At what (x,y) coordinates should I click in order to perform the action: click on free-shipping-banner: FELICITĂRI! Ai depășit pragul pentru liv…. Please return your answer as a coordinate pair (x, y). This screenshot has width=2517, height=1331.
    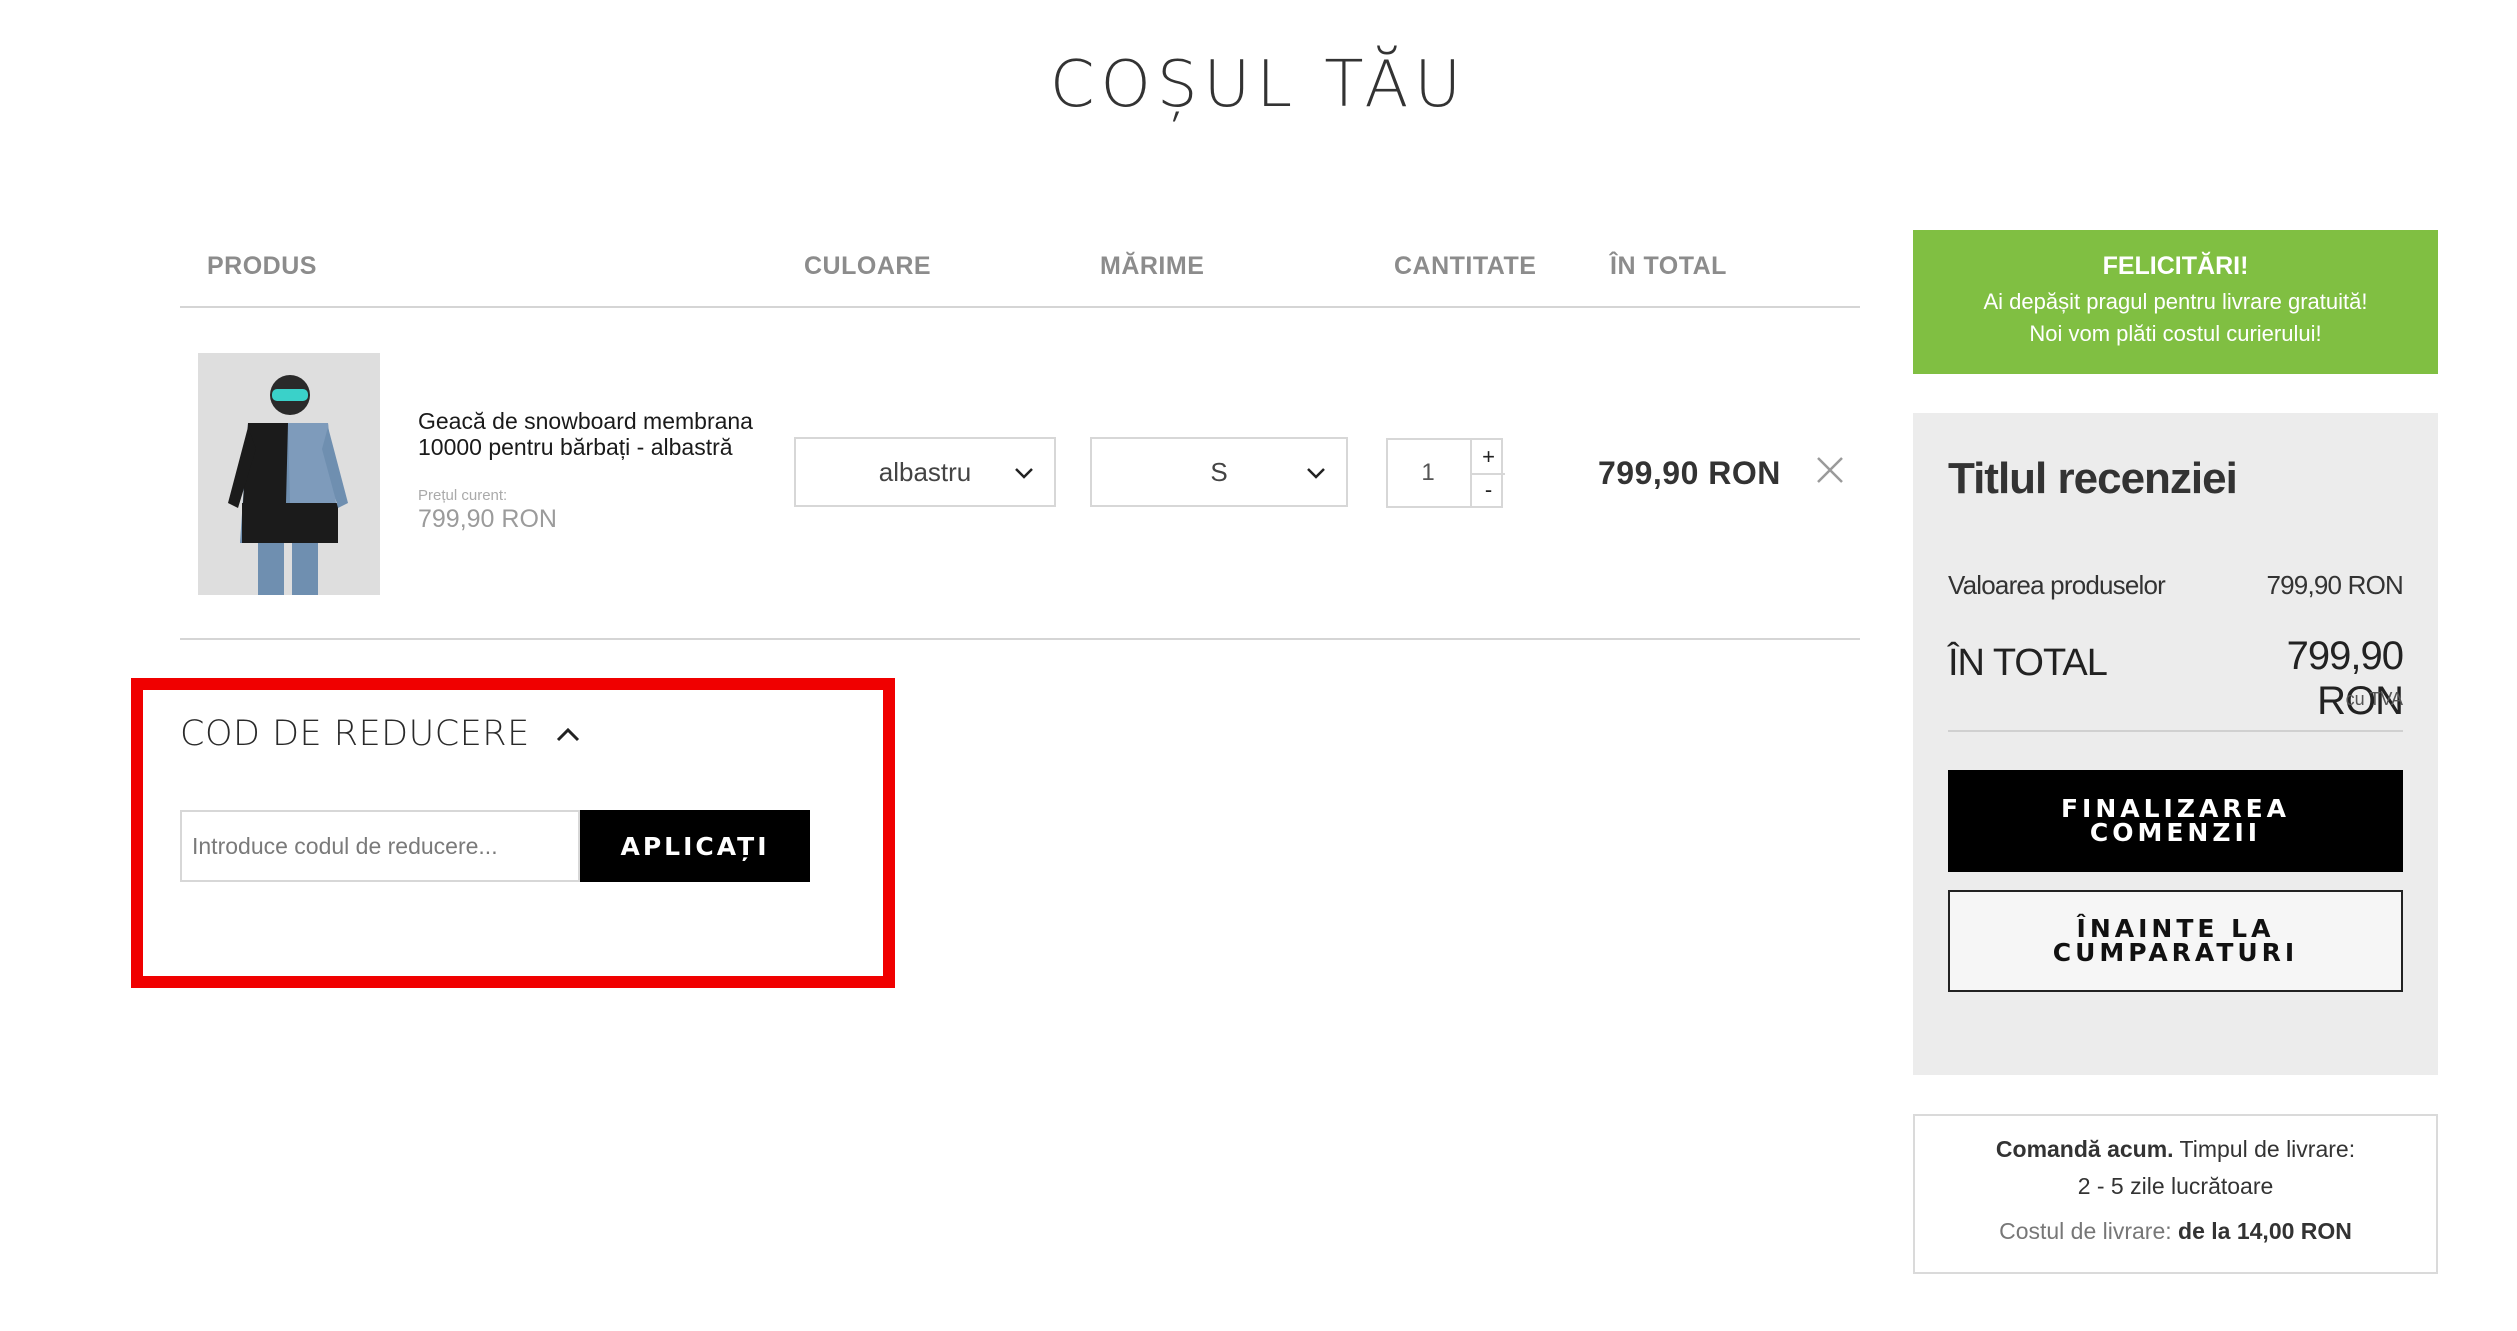
    Looking at the image, I should click on (2175, 302).